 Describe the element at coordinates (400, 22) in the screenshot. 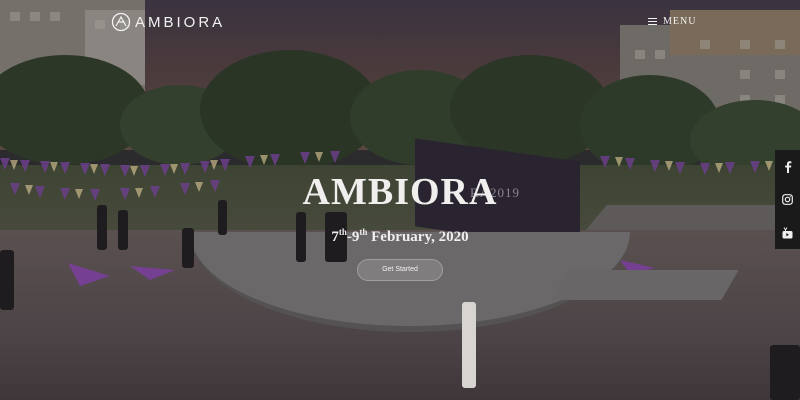

I see `top-nav: AMBIORA MENU` at that location.